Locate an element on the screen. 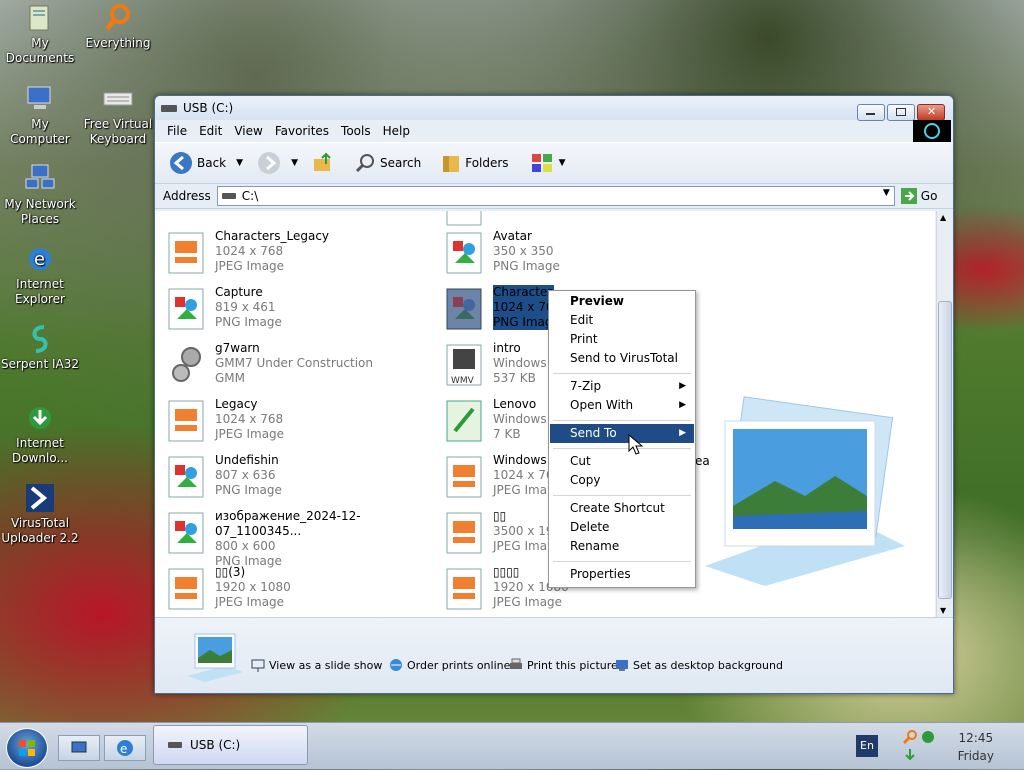 Image resolution: width=1024 pixels, height=770 pixels. desktop-icon-my-network-places: My Network Places is located at coordinates (40, 195).